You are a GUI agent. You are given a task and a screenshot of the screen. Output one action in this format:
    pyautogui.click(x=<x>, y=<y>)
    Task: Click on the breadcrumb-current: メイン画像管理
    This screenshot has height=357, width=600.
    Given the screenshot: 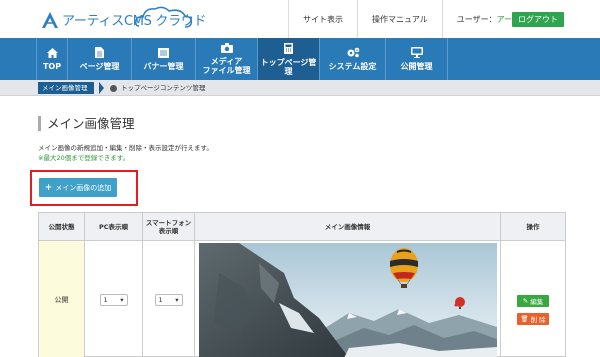 What is the action you would take?
    pyautogui.click(x=66, y=88)
    